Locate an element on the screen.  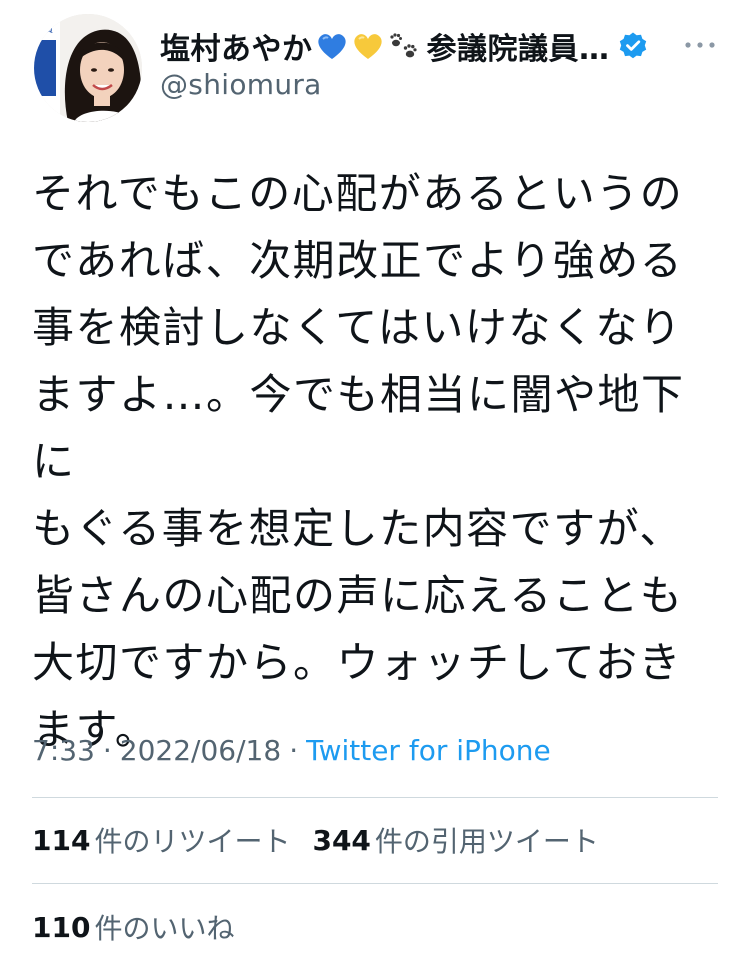
yellow-heart-icon is located at coordinates (368, 46).